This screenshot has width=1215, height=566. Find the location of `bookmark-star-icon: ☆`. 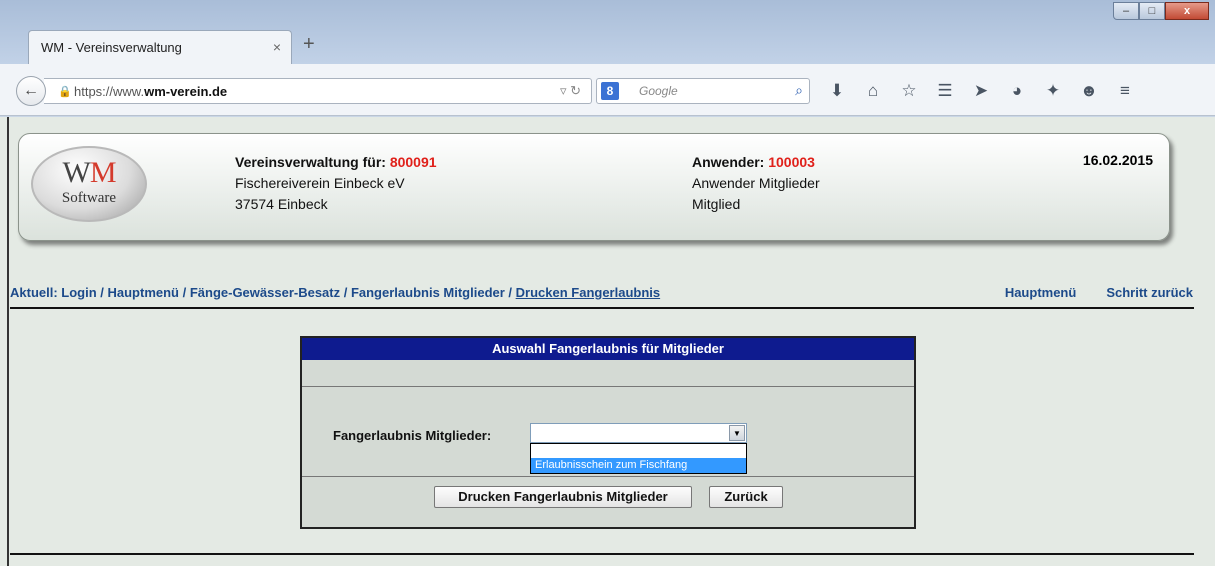

bookmark-star-icon: ☆ is located at coordinates (909, 91).